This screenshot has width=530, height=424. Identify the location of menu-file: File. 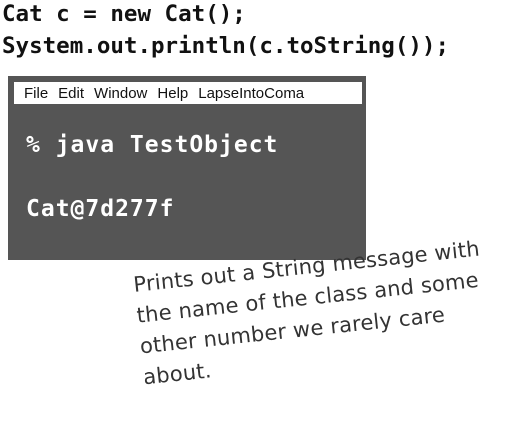
(36, 93).